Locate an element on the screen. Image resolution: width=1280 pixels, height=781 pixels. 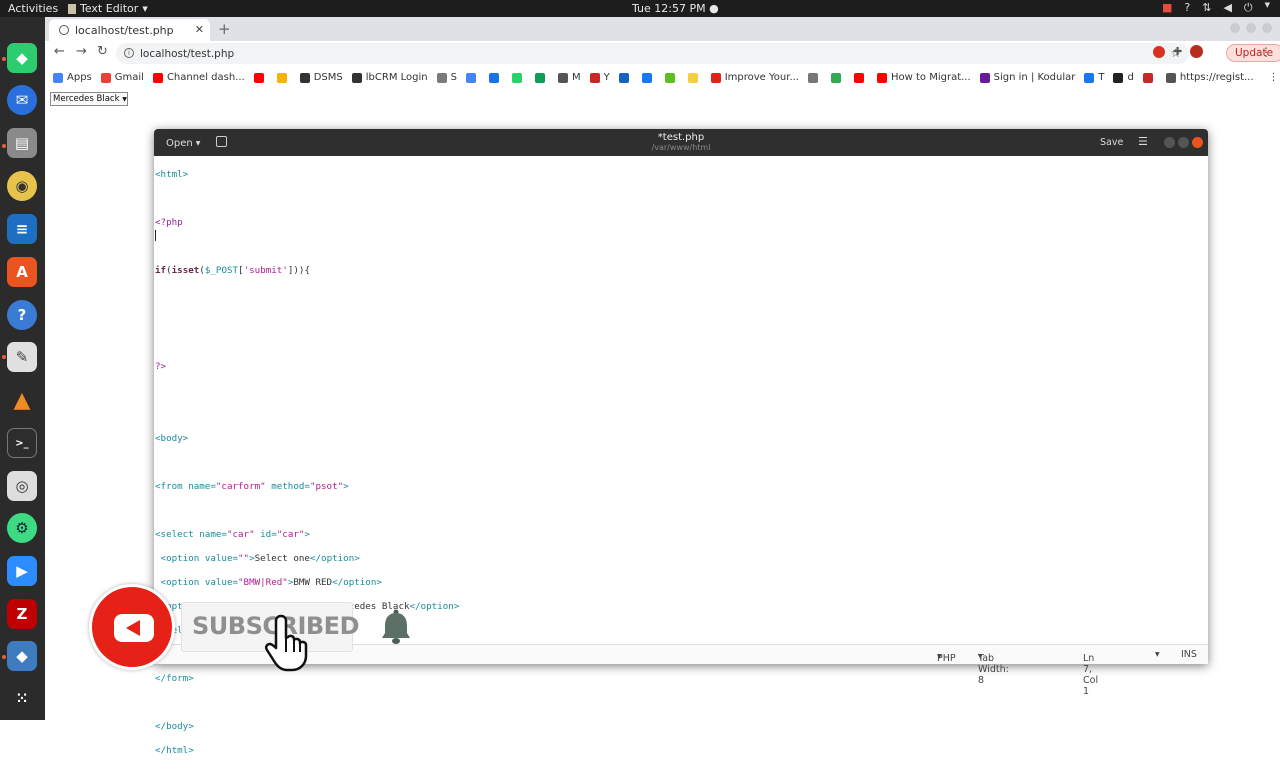
globe-icon is located at coordinates (64, 30).